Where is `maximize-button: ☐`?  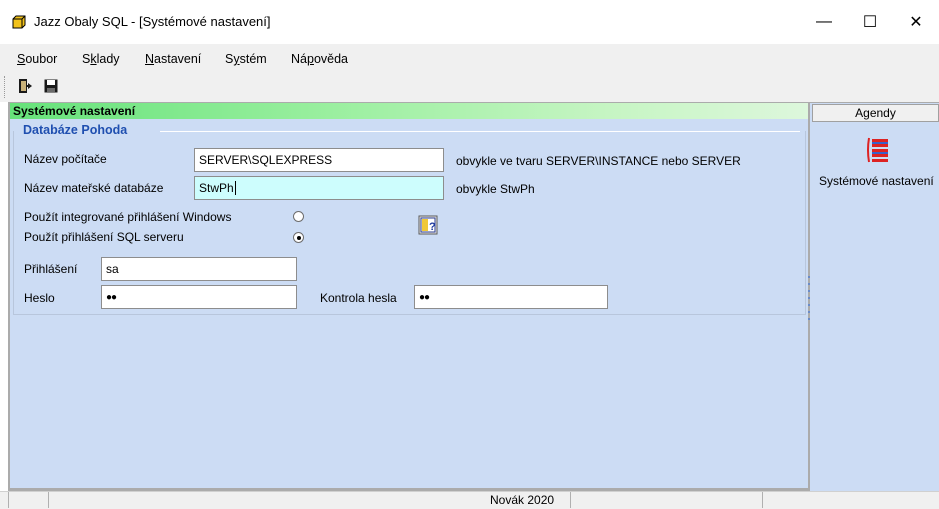
maximize-button: ☐ is located at coordinates (870, 22).